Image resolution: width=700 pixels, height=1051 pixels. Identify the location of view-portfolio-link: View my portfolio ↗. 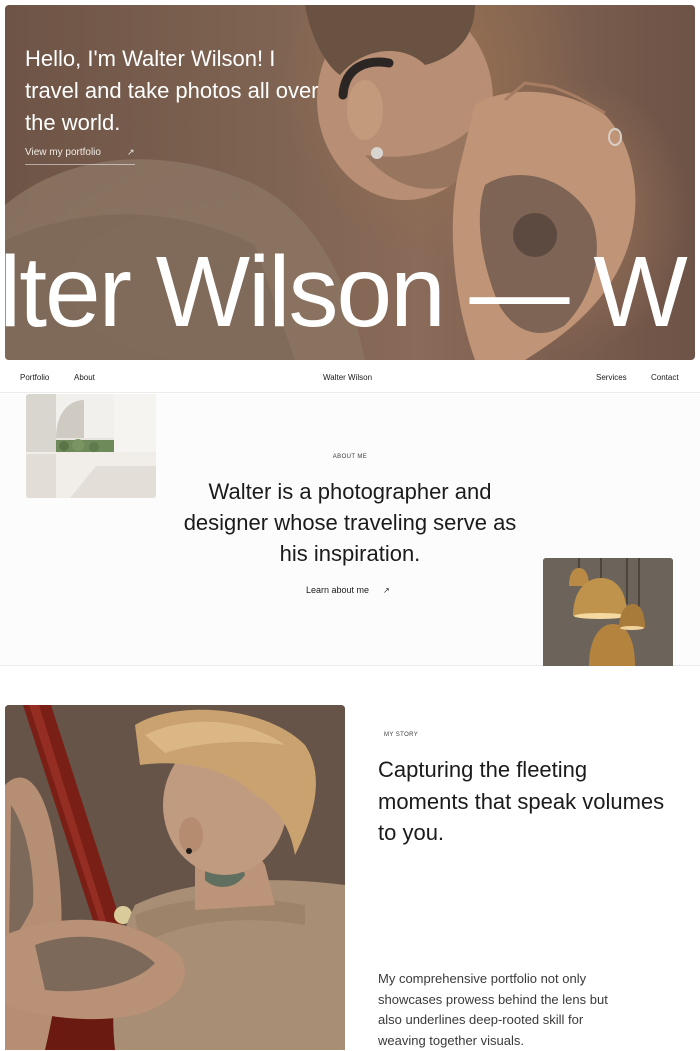
(80, 156).